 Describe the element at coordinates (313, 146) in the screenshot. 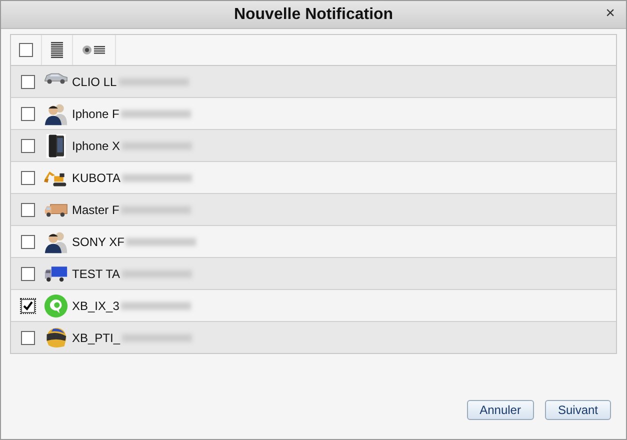

I see `device-row: Iphone X` at that location.